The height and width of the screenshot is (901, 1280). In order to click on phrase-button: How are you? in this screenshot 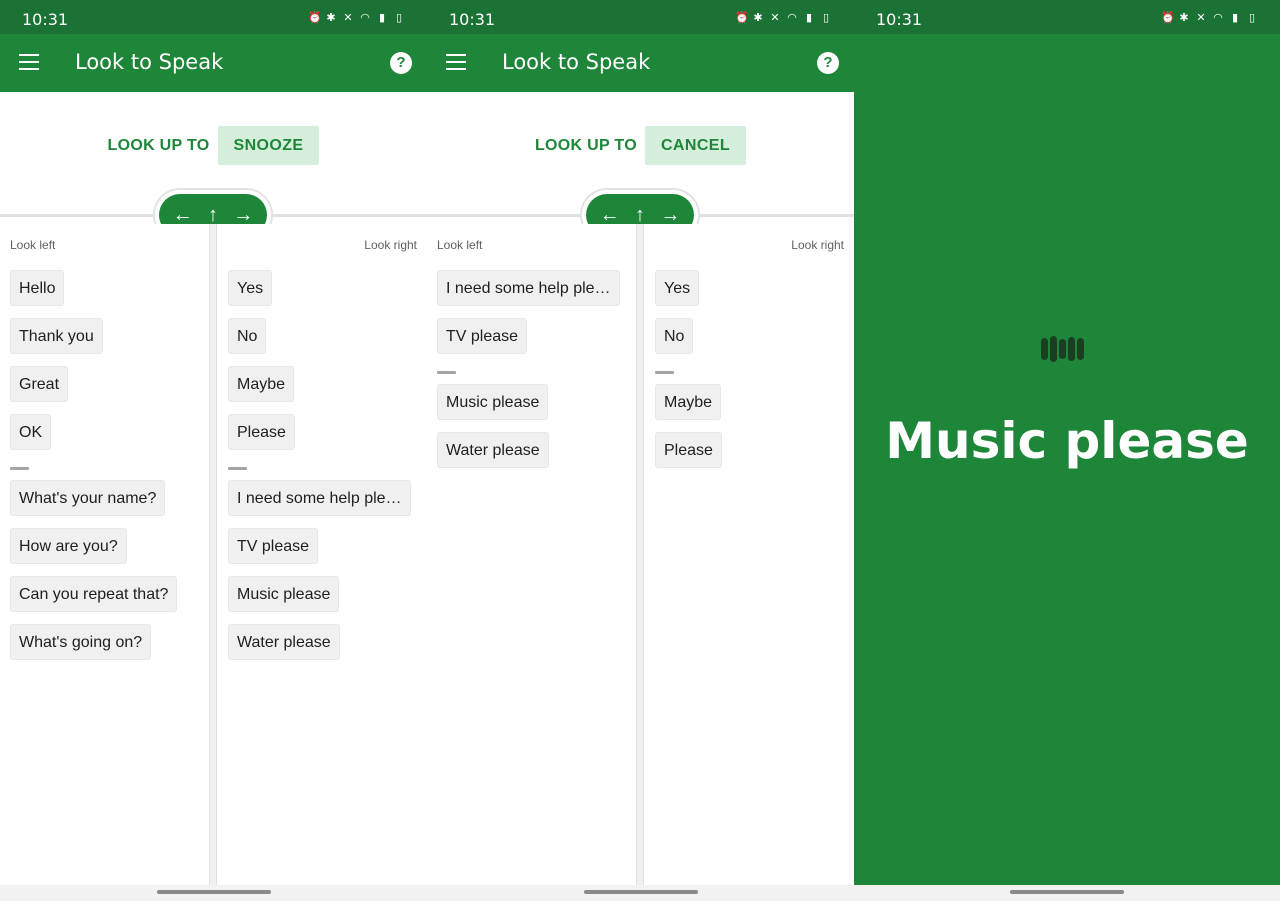, I will do `click(68, 546)`.